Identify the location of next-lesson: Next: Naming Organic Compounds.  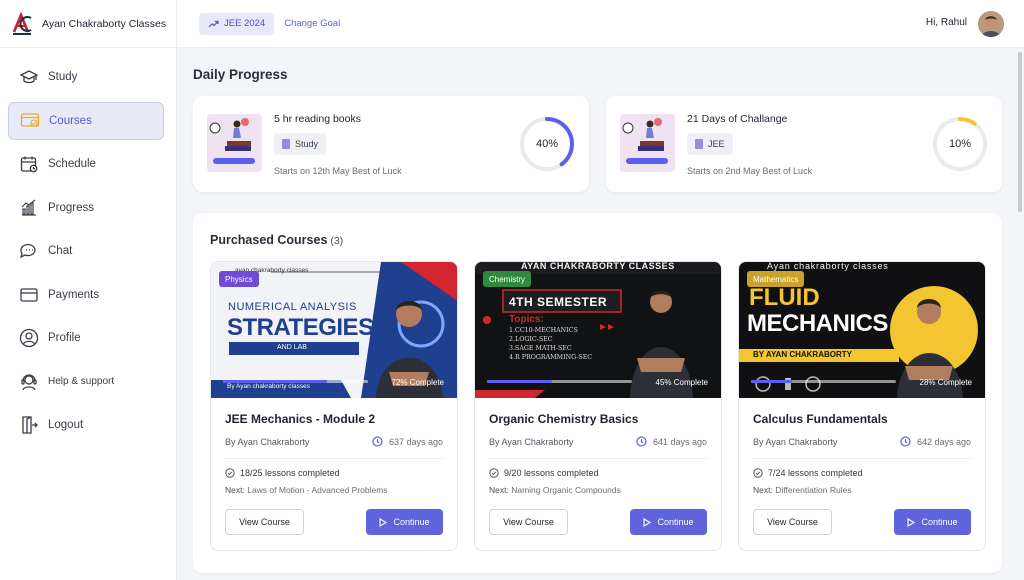
(555, 490).